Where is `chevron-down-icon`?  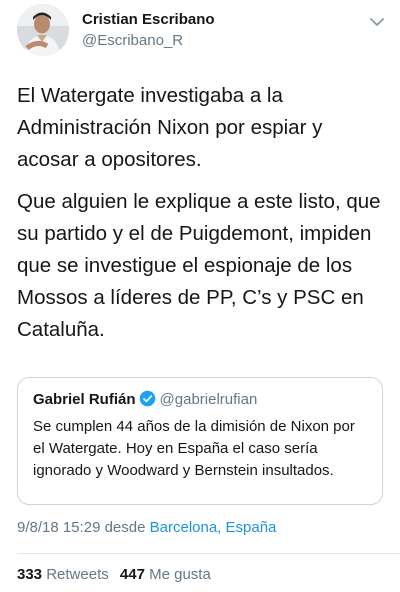 chevron-down-icon is located at coordinates (377, 22).